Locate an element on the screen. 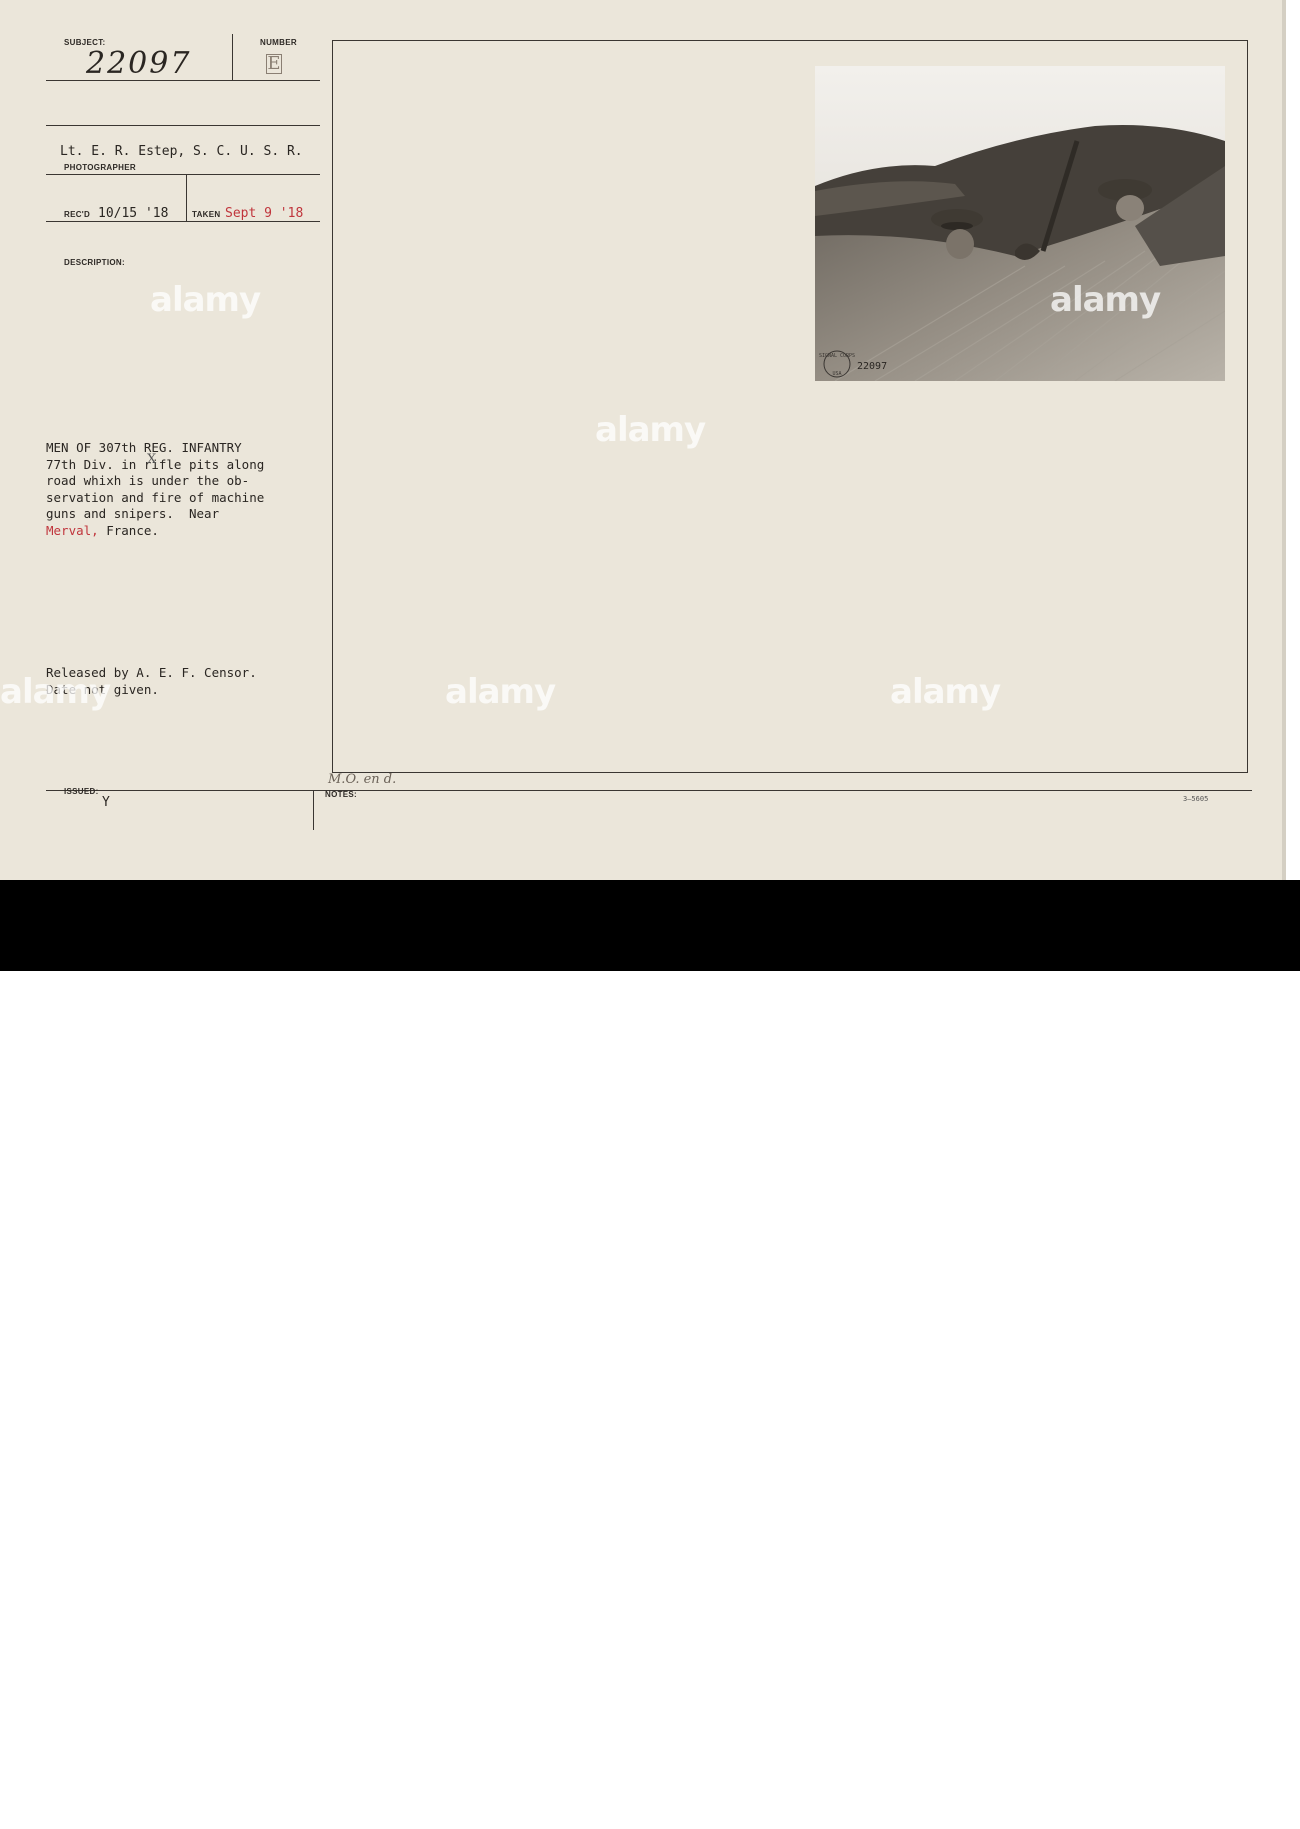 This screenshot has width=1300, height=1829. description-line: guns and snipers. Near is located at coordinates (133, 514).